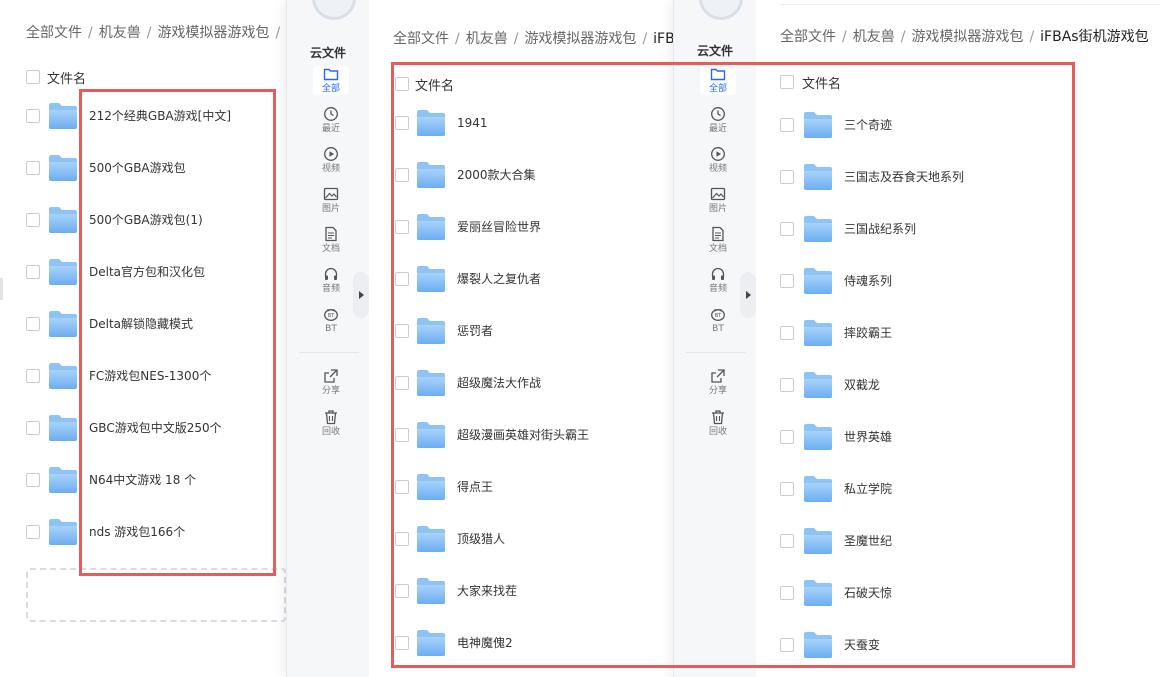 The width and height of the screenshot is (1168, 677). What do you see at coordinates (485, 643) in the screenshot?
I see `file-name: 电神魔傀2` at bounding box center [485, 643].